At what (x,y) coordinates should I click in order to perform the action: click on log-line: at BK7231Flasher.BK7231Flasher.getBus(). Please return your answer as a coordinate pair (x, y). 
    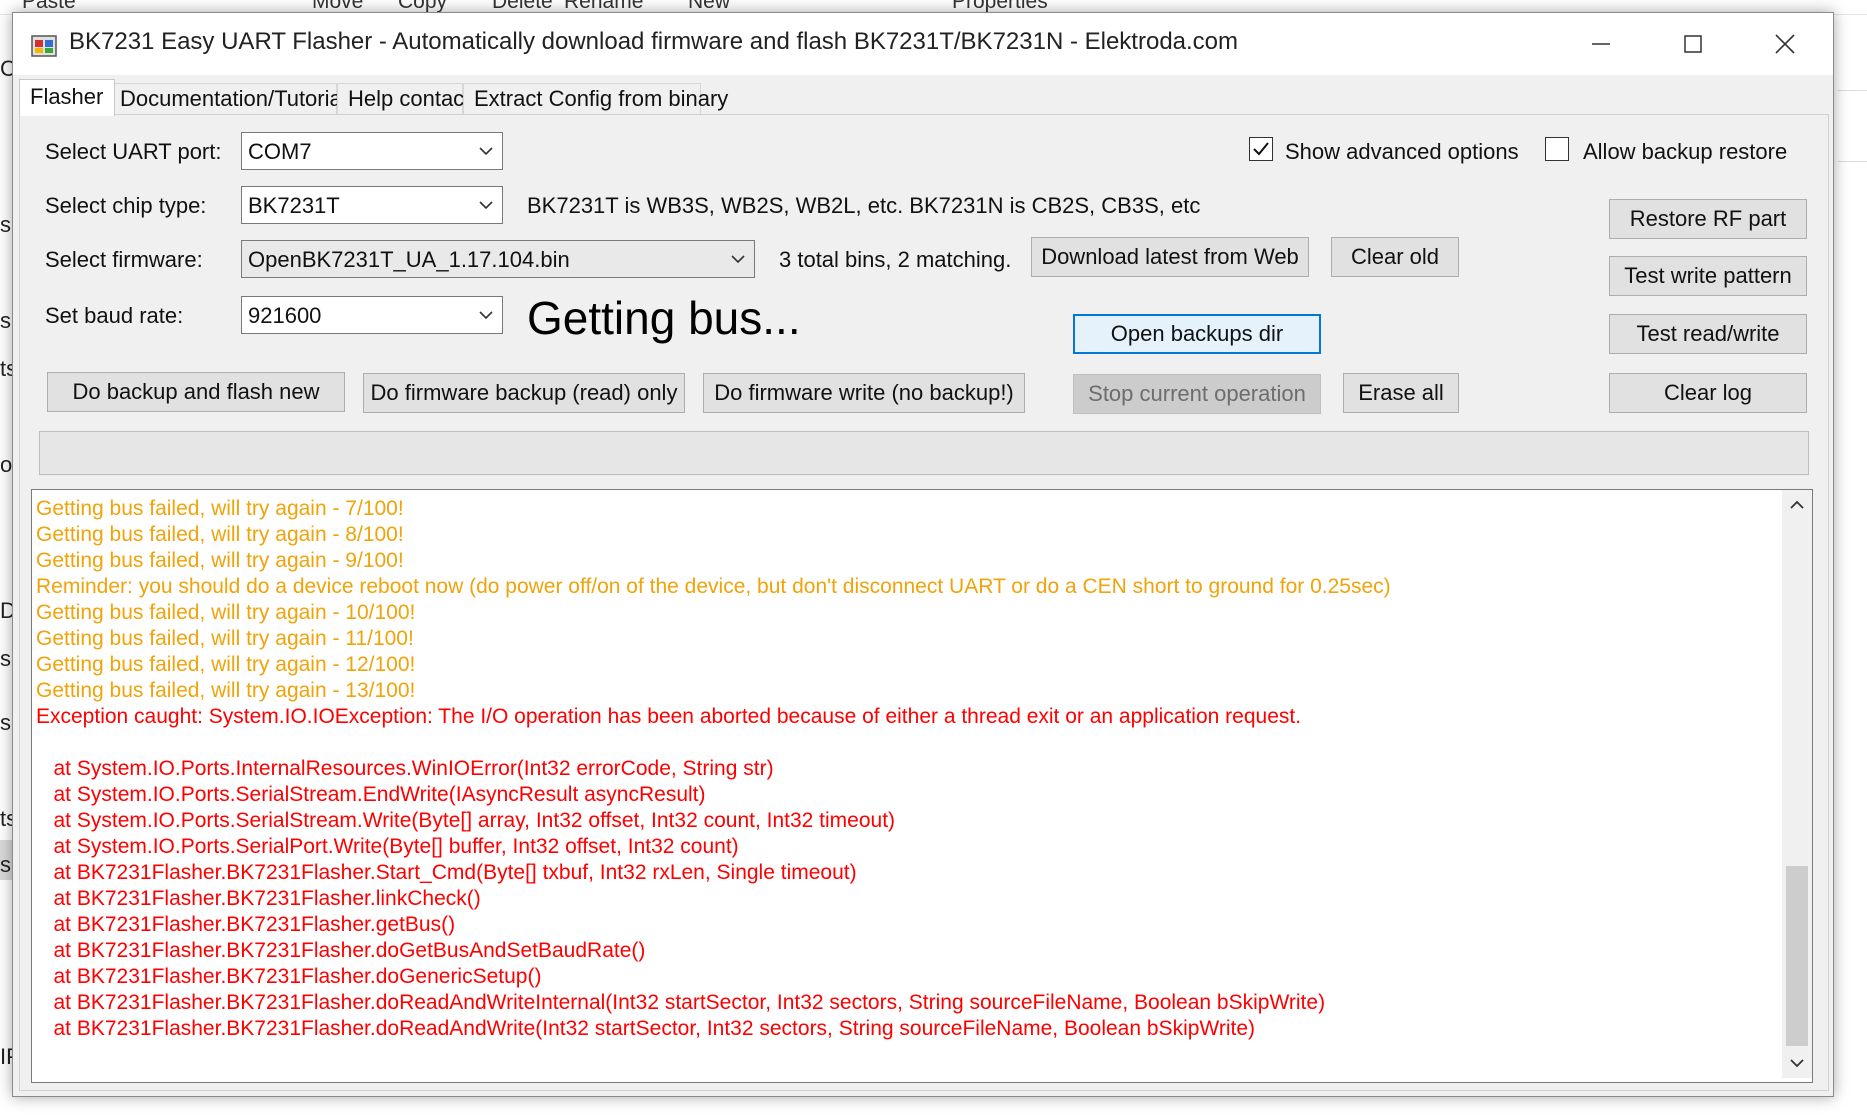
    Looking at the image, I should click on (246, 924).